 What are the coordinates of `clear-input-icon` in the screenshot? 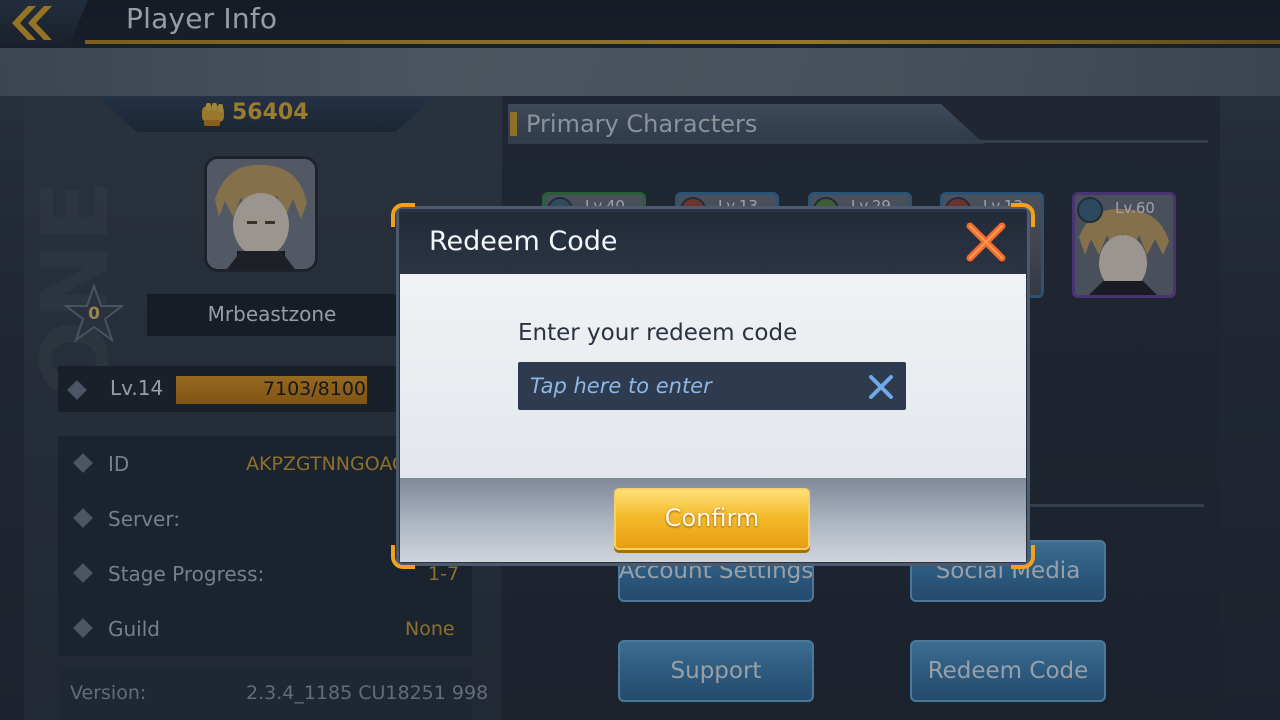 It's located at (881, 387).